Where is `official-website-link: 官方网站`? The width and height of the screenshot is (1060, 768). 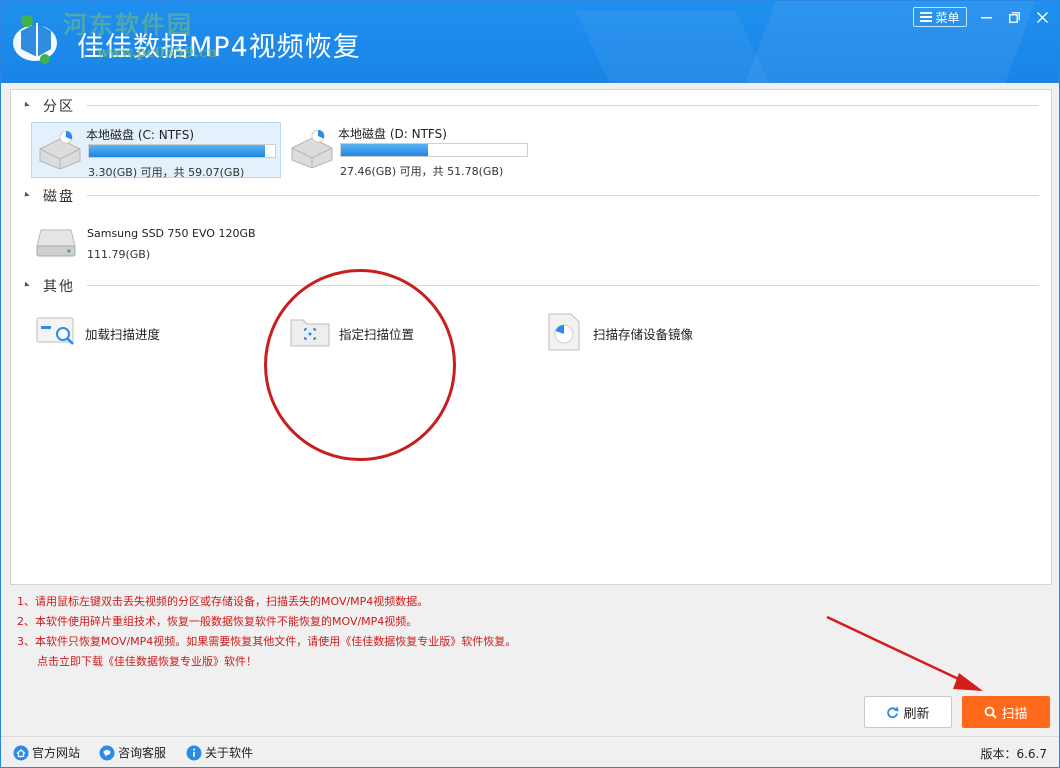
official-website-link: 官方网站 is located at coordinates (46, 752).